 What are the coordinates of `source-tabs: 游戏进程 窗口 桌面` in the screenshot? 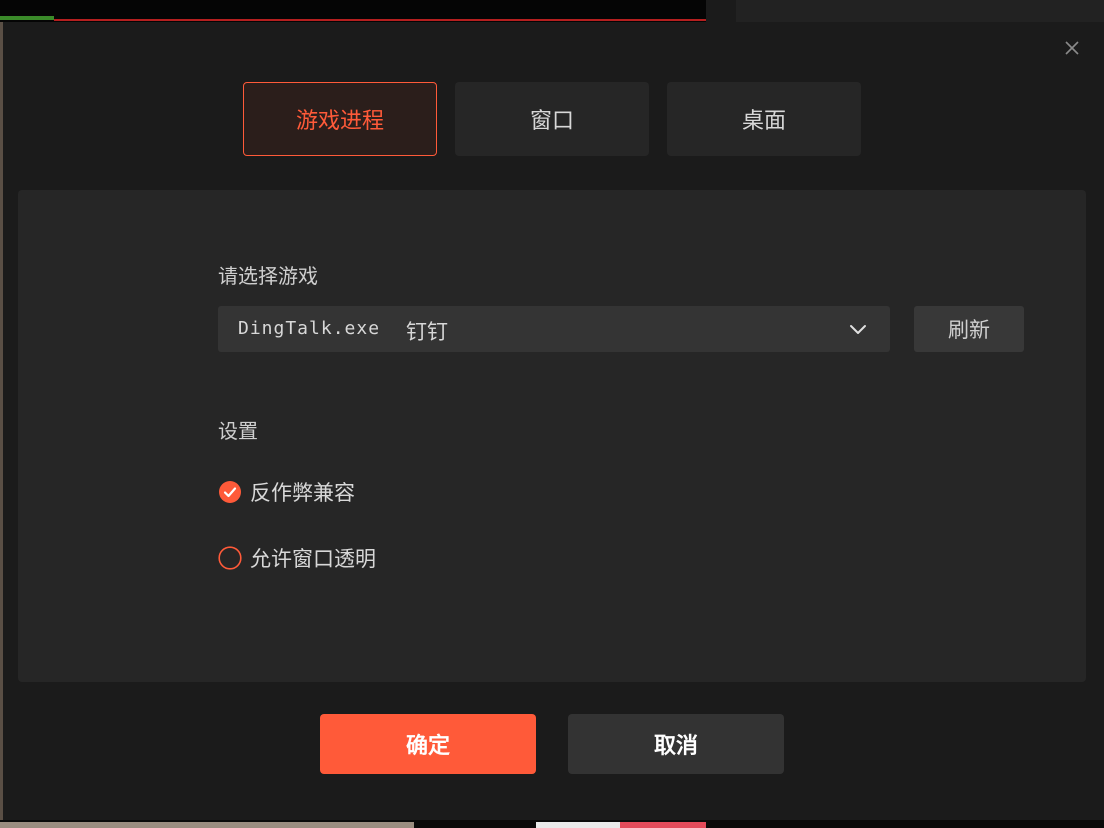 It's located at (553, 120).